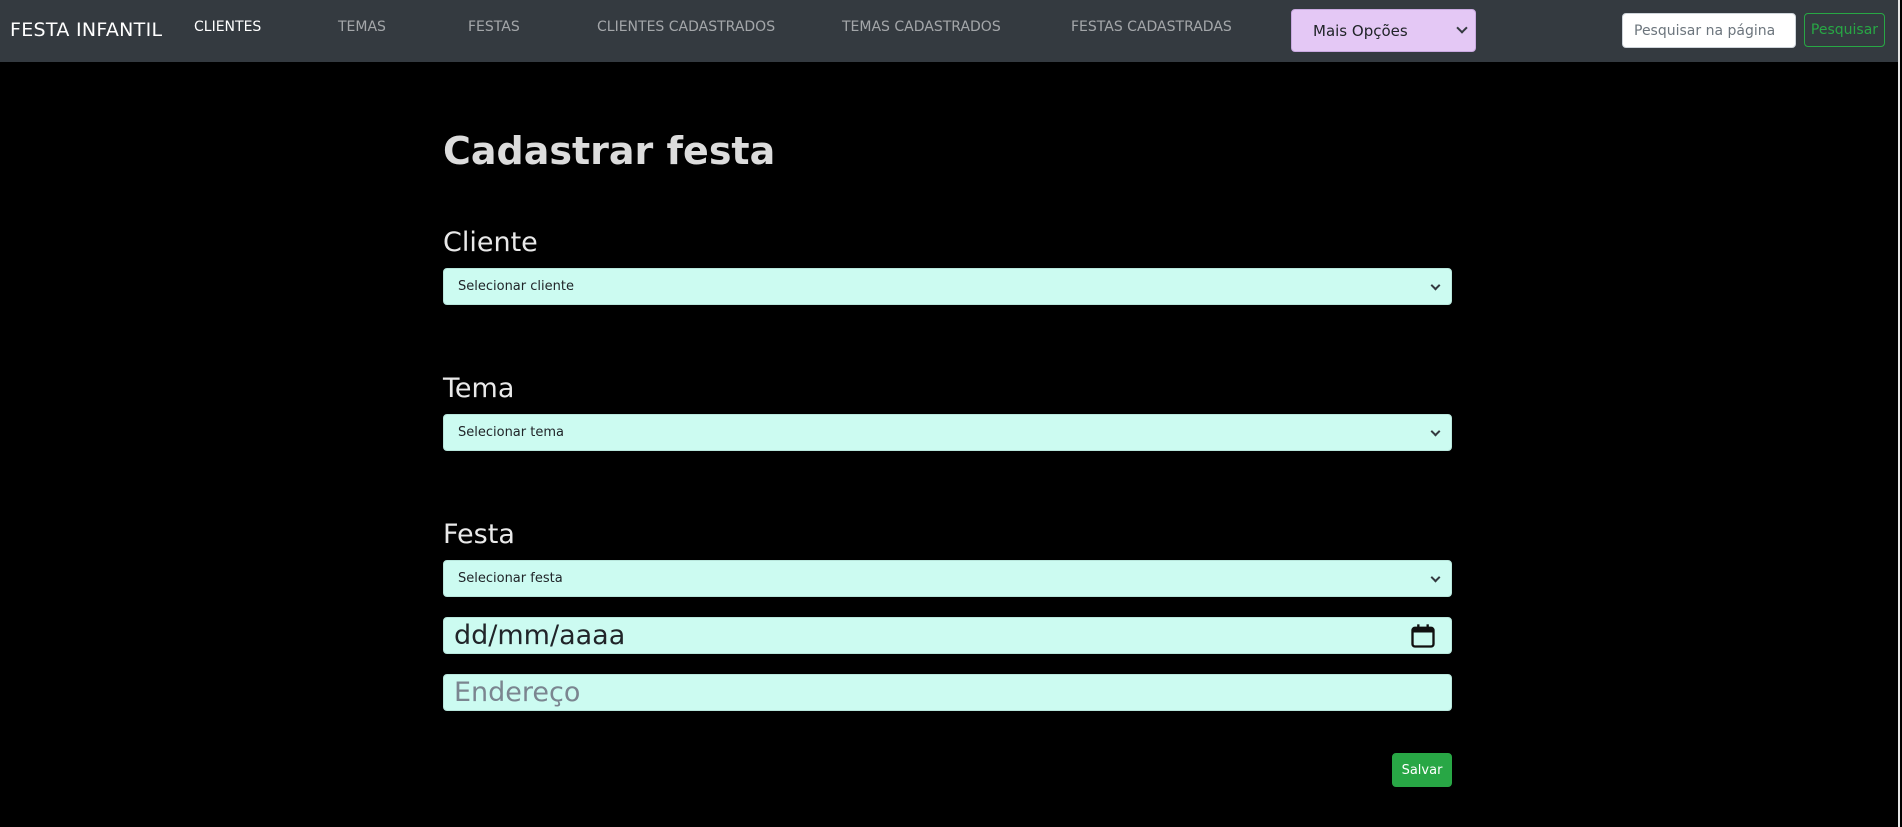  What do you see at coordinates (686, 27) in the screenshot?
I see `nav-link-clientes-cadastrados: CLIENTES CADASTRADOS` at bounding box center [686, 27].